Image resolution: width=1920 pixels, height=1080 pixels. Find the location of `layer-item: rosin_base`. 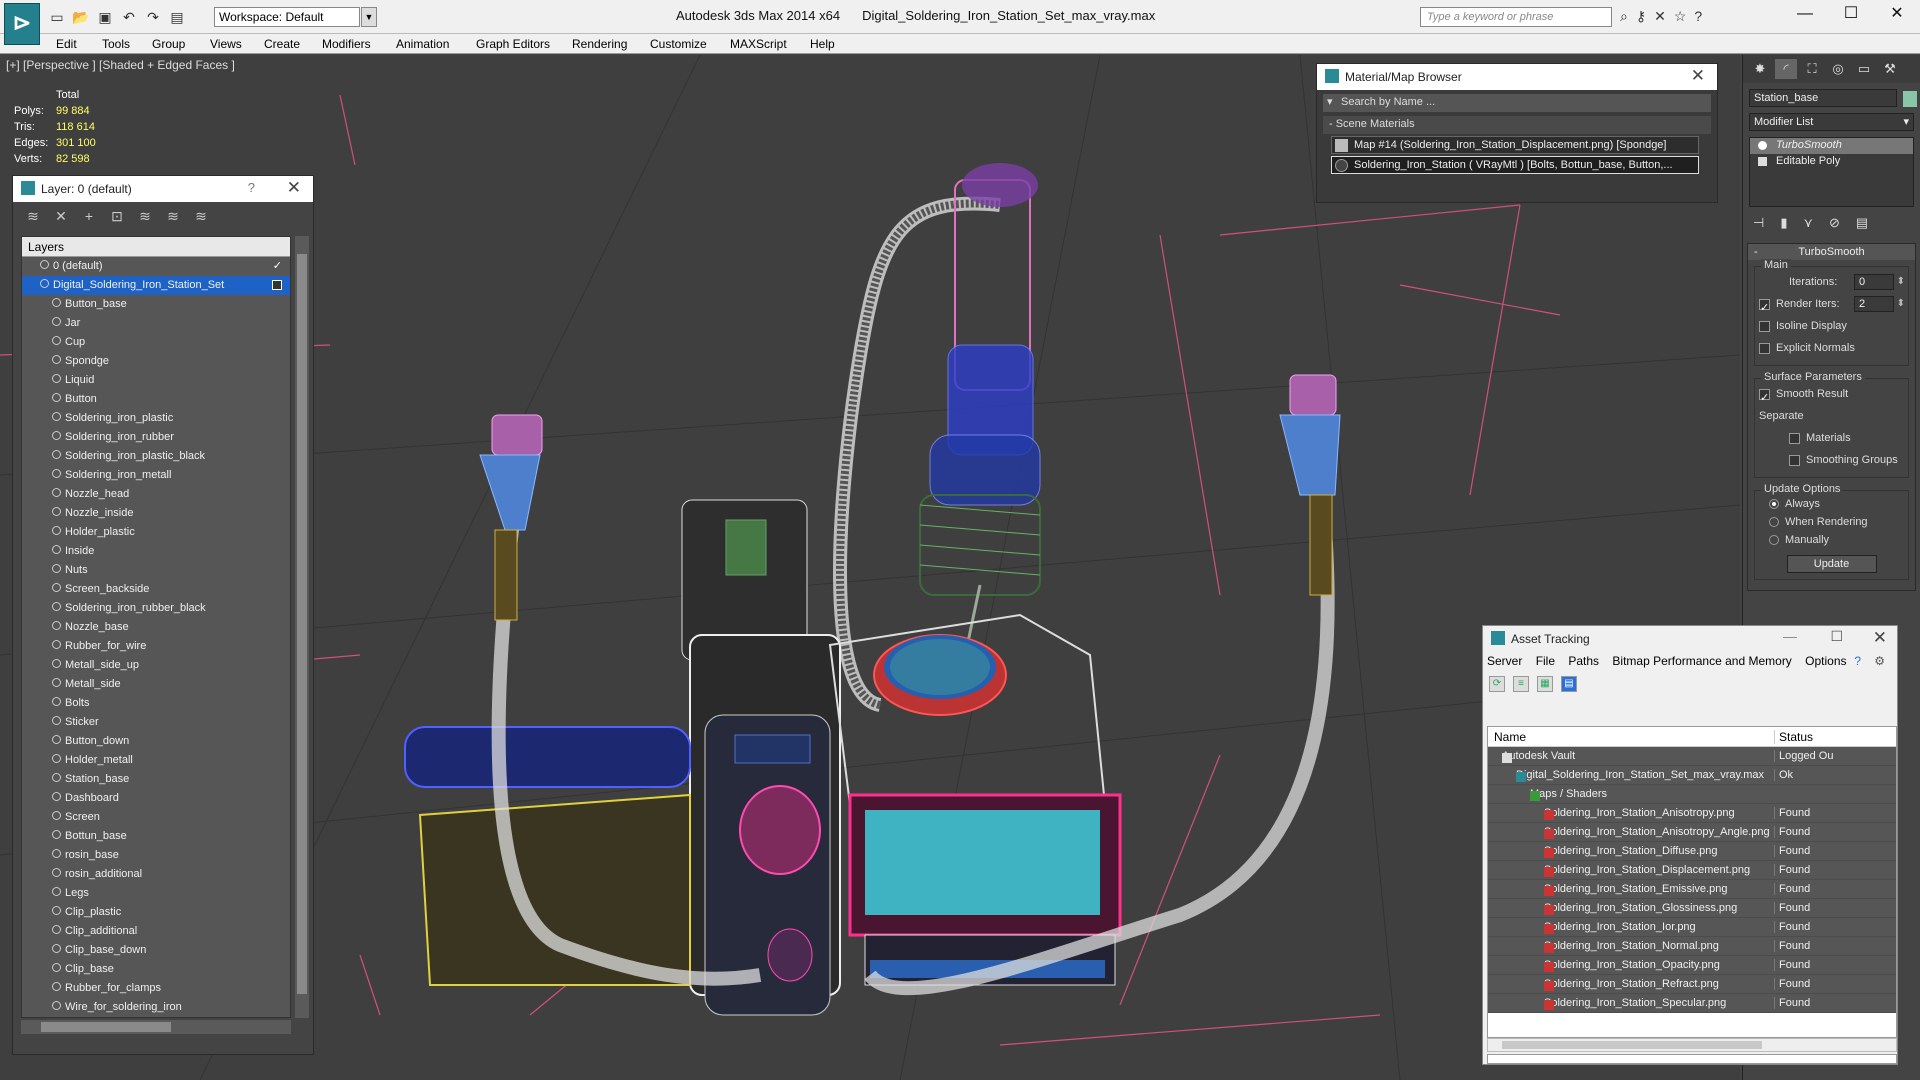

layer-item: rosin_base is located at coordinates (156, 855).